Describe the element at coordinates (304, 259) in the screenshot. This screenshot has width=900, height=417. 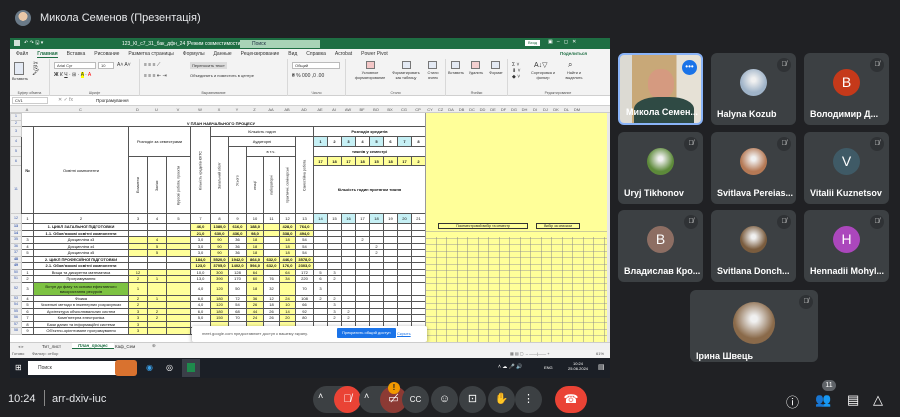
I see `cell: 3578,0` at that location.